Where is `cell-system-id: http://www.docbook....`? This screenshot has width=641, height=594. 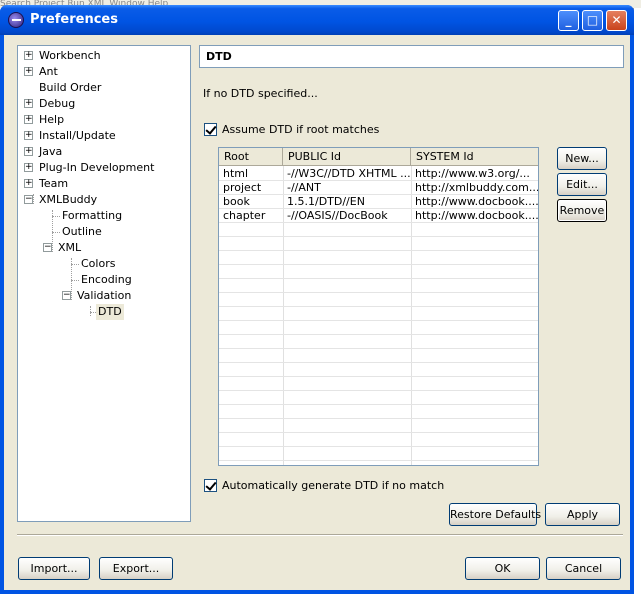
cell-system-id: http://www.docbook.... is located at coordinates (477, 201).